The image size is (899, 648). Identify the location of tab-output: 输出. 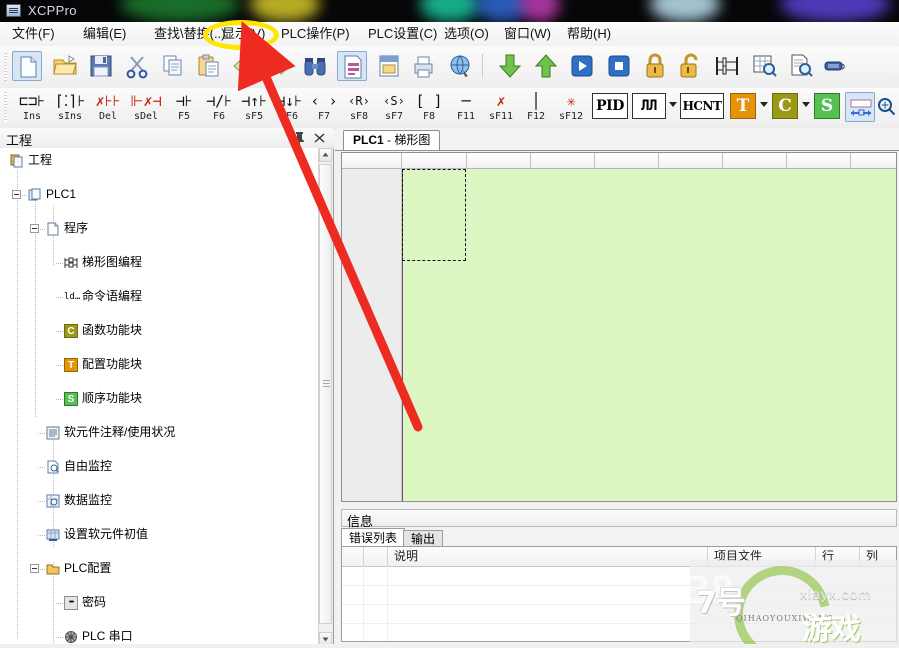
(423, 538).